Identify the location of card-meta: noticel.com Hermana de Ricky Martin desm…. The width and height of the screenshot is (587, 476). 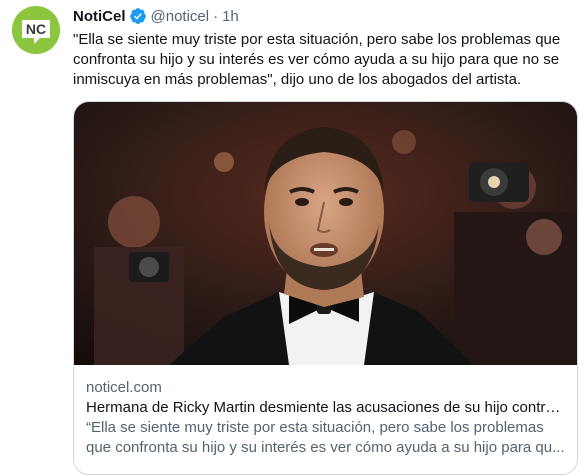
(326, 418).